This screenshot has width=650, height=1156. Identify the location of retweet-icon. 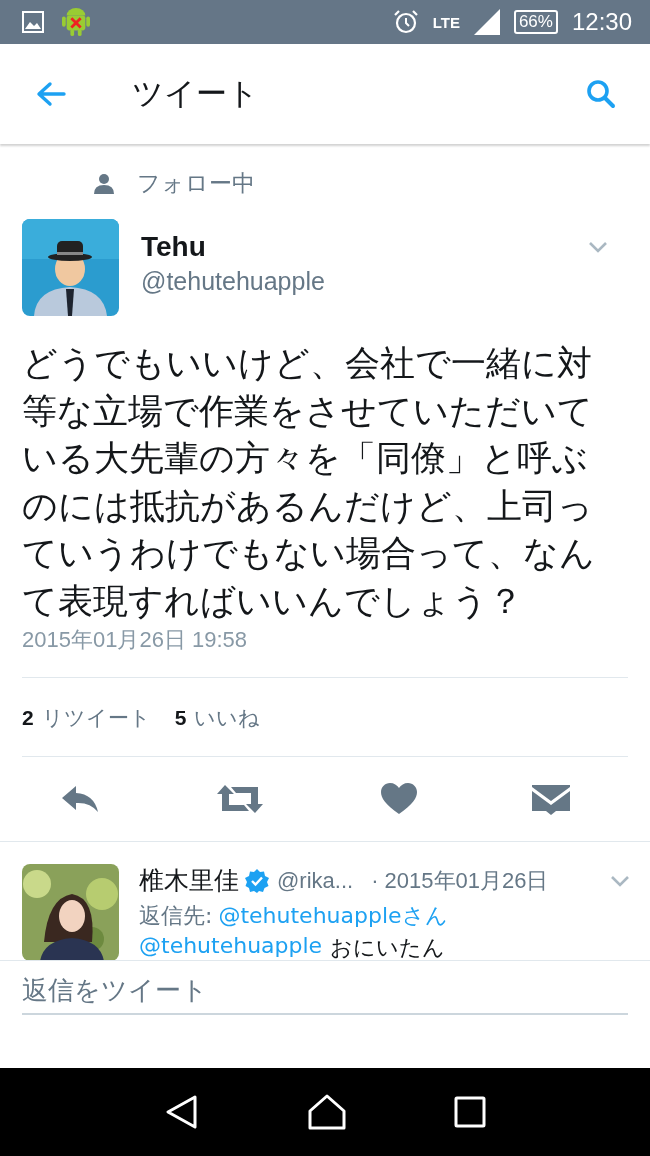
(240, 799).